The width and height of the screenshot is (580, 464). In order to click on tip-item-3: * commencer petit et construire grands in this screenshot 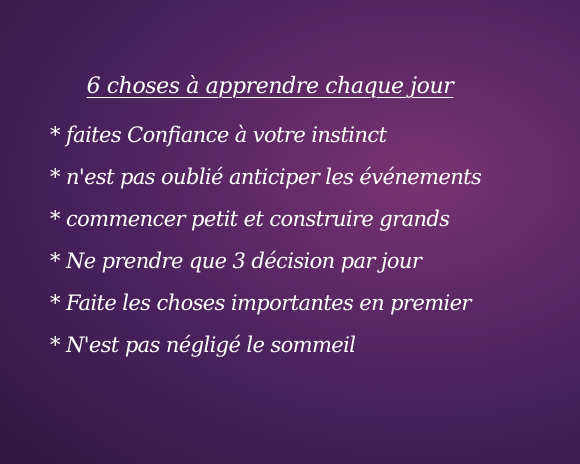, I will do `click(250, 219)`.